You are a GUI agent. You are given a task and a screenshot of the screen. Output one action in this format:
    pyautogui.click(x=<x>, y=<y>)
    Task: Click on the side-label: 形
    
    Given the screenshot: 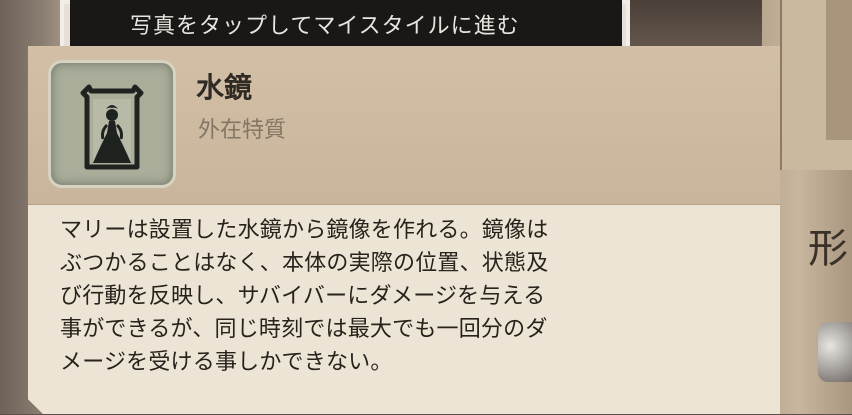 What is the action you would take?
    pyautogui.click(x=828, y=249)
    